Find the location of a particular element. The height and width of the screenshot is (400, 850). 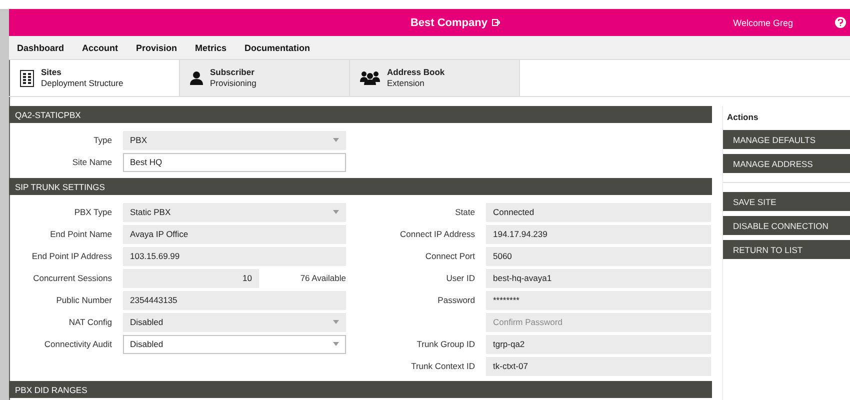

field-label: User ID is located at coordinates (460, 278).